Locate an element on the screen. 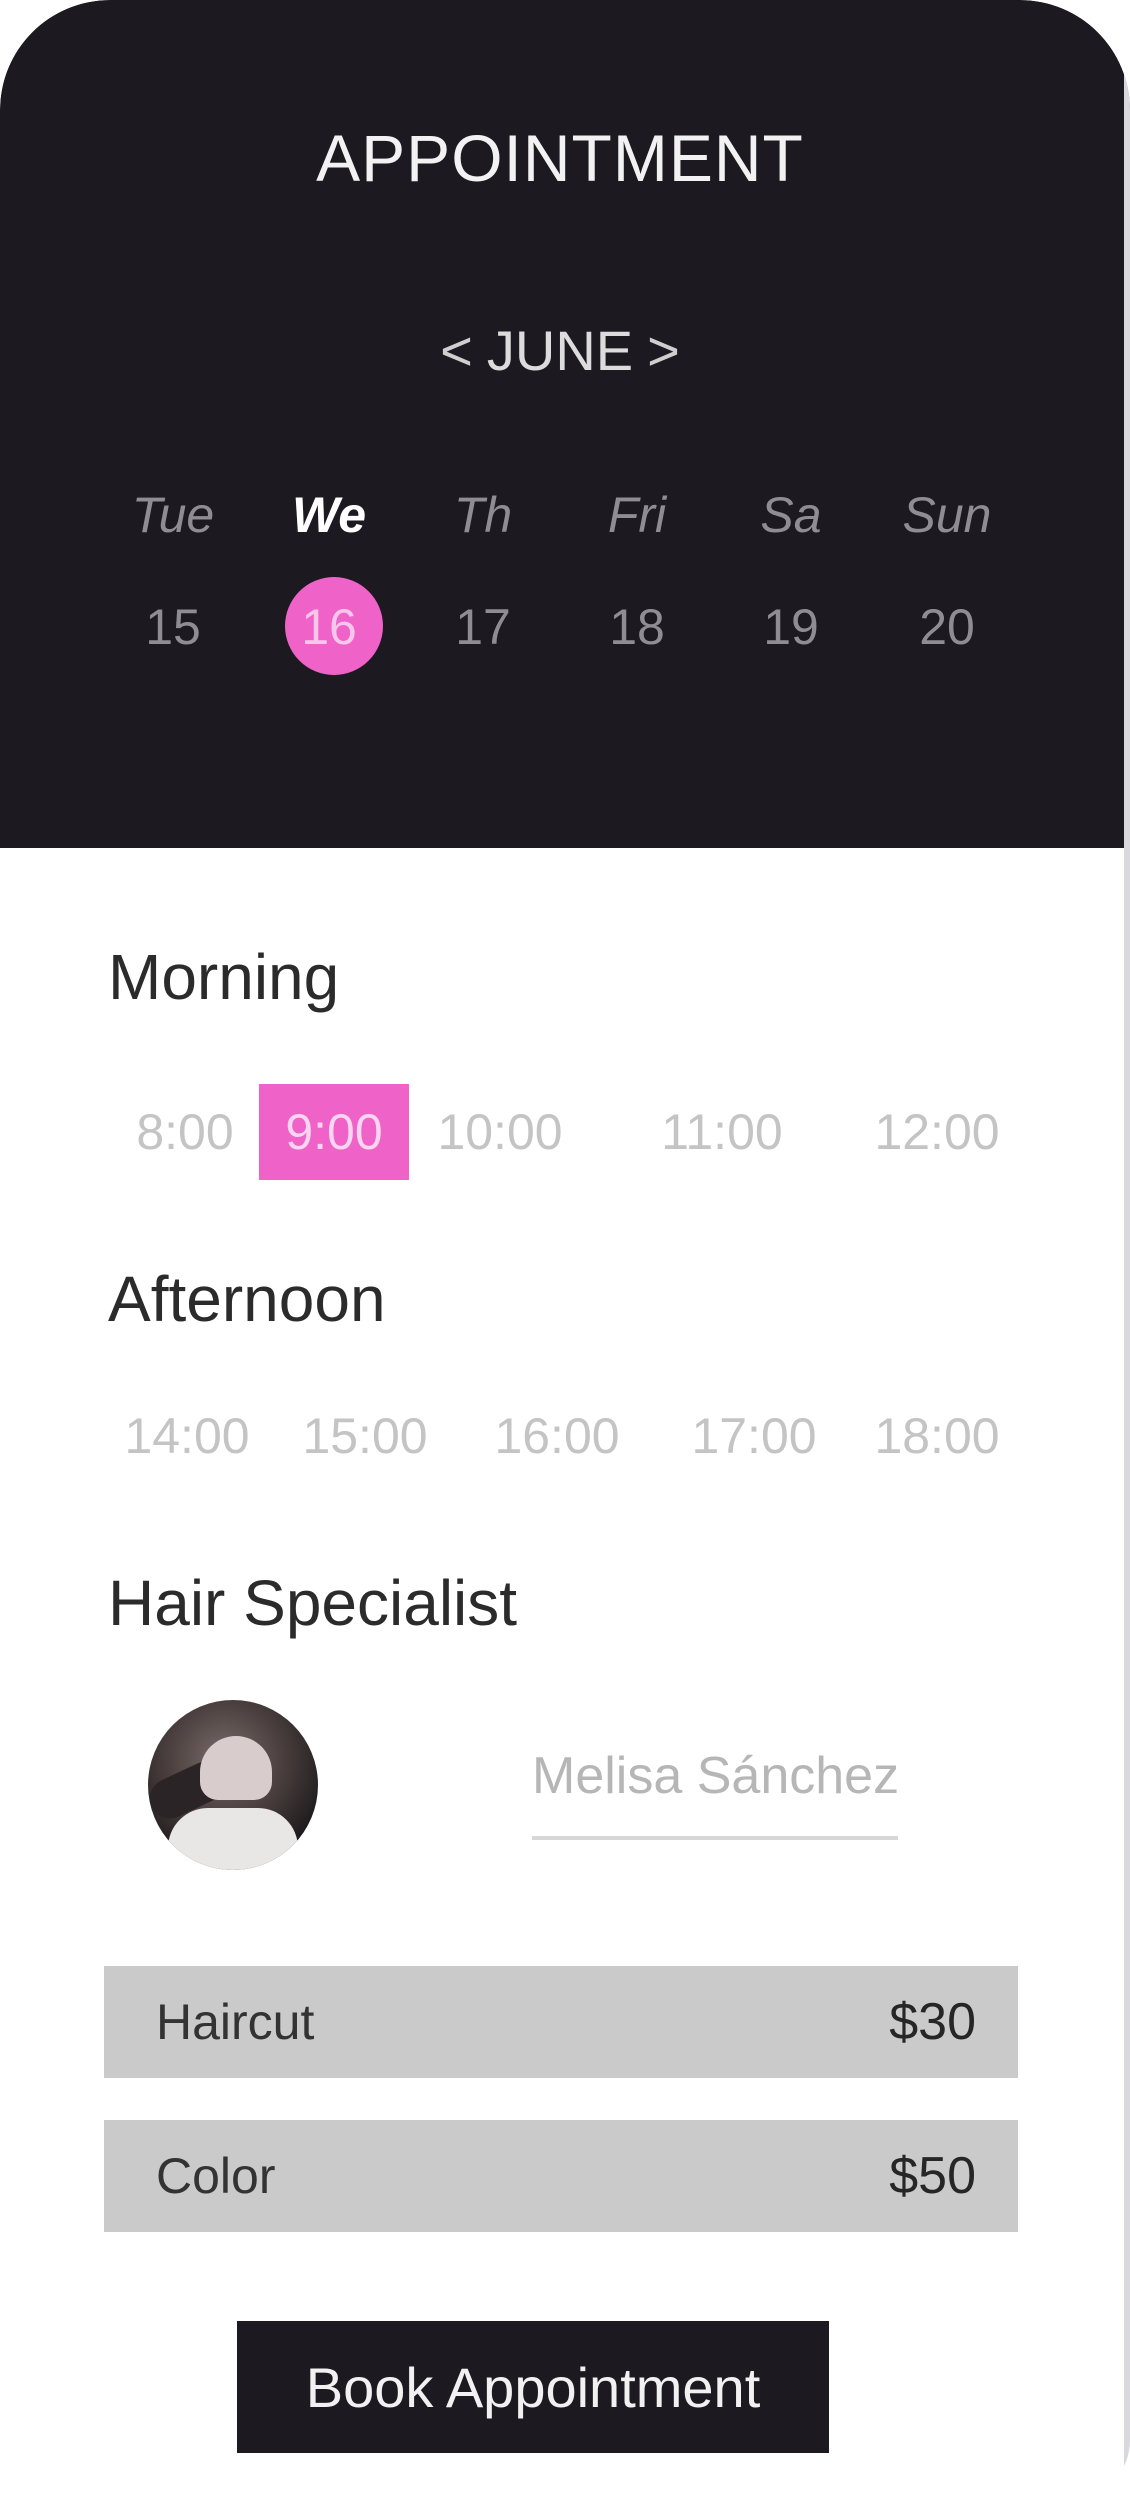 The image size is (1130, 2500). device-frame-edge is located at coordinates (1127, 1250).